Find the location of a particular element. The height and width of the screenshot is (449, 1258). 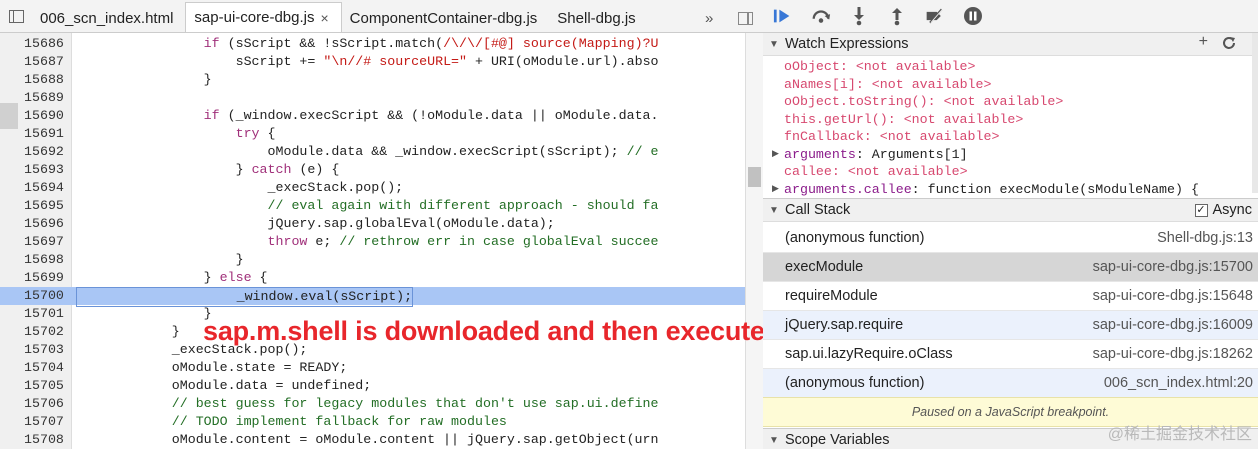

line-number: 15695 is located at coordinates (46, 206).